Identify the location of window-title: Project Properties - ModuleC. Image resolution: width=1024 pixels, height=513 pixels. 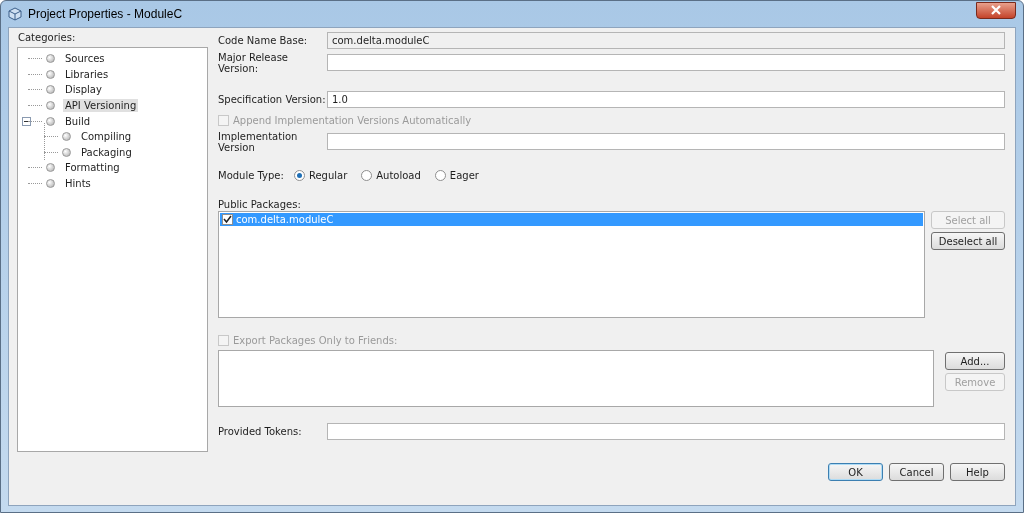
(105, 14).